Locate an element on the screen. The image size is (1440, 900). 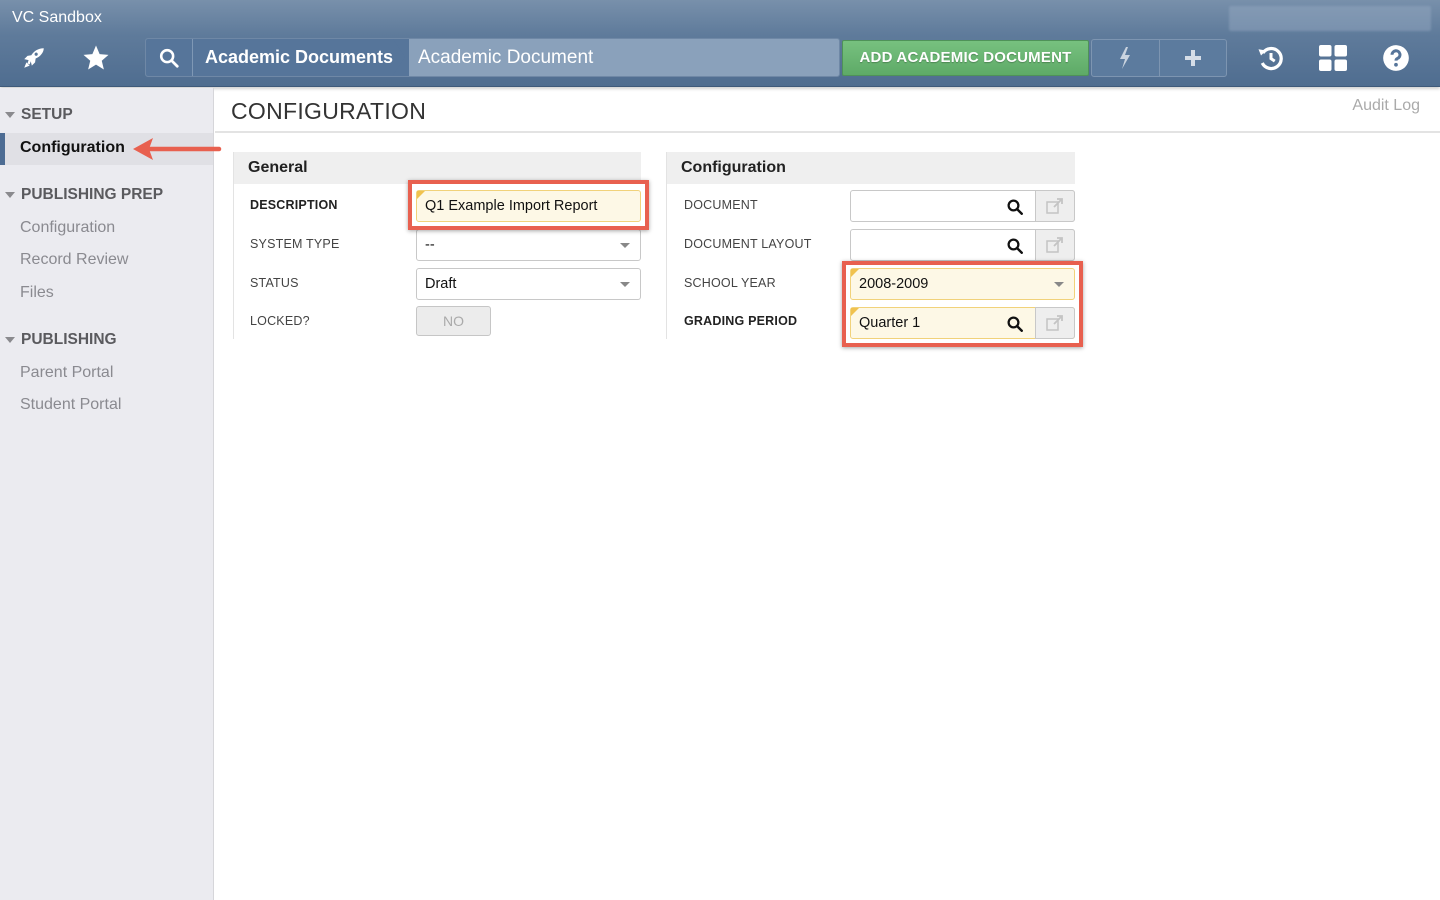
star-icon is located at coordinates (96, 58).